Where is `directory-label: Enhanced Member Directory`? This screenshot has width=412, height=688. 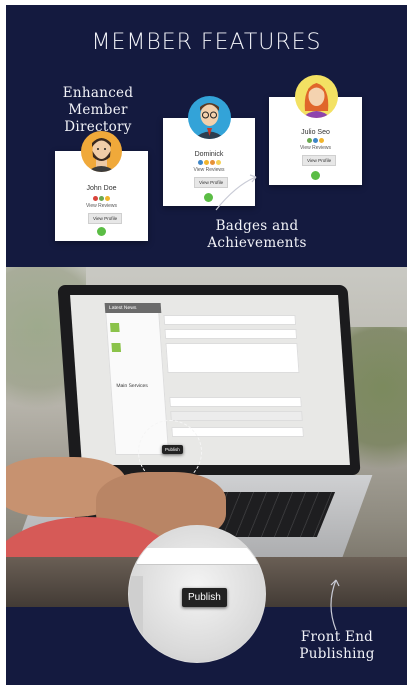
directory-label: Enhanced Member Directory is located at coordinates (98, 110).